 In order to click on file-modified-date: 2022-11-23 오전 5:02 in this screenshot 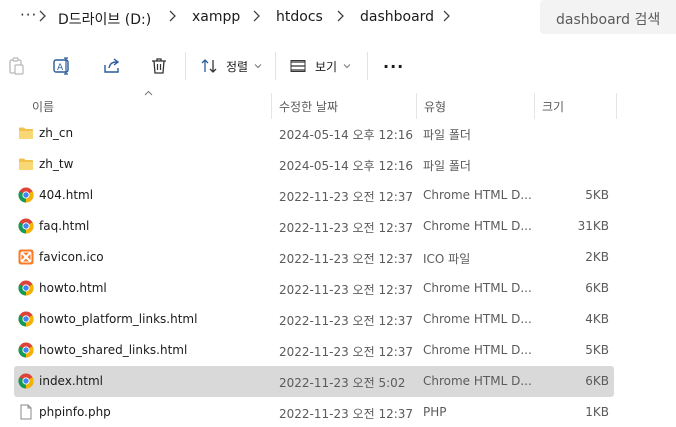, I will do `click(342, 383)`.